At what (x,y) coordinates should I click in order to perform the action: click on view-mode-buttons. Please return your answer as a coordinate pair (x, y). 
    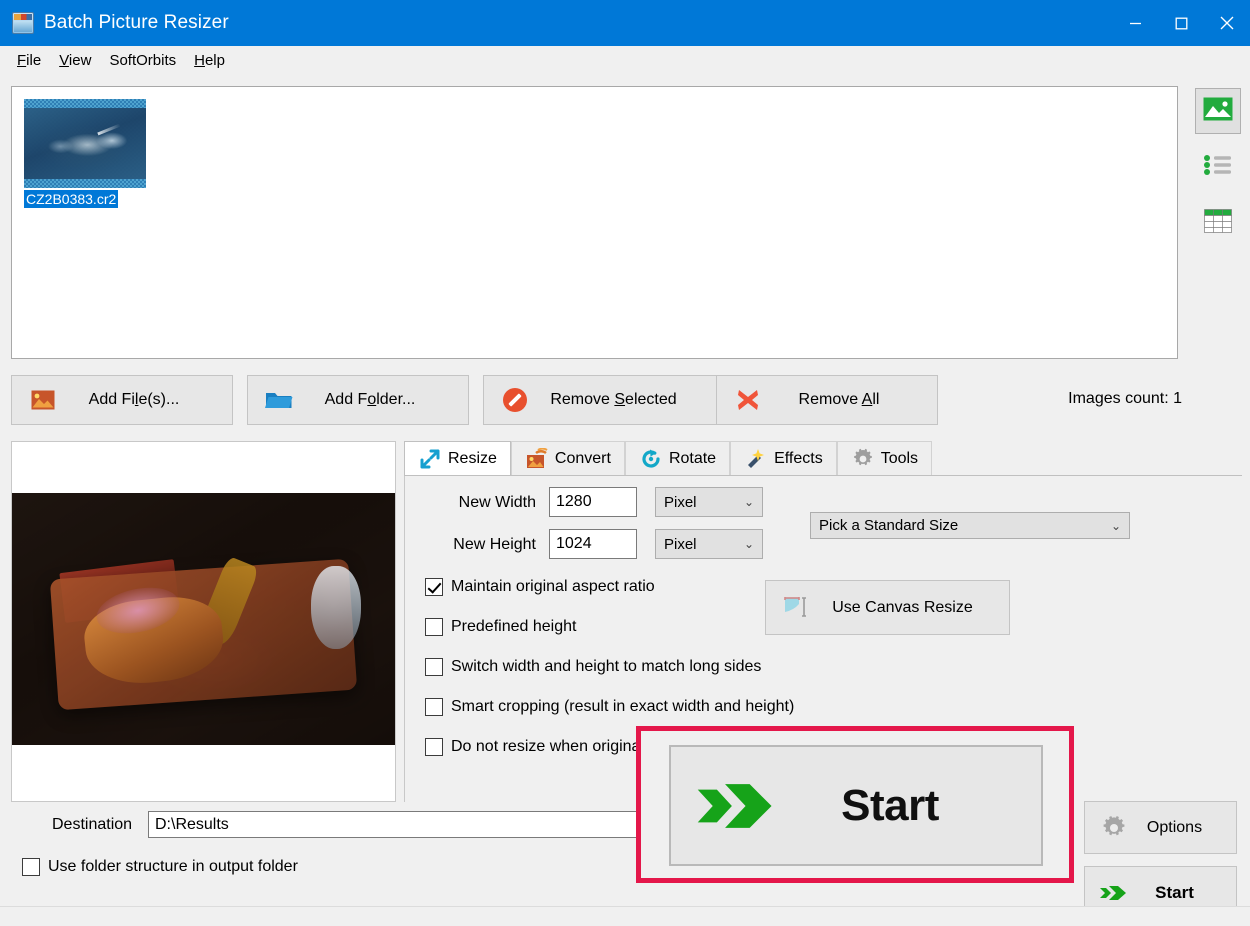
    Looking at the image, I should click on (1218, 167).